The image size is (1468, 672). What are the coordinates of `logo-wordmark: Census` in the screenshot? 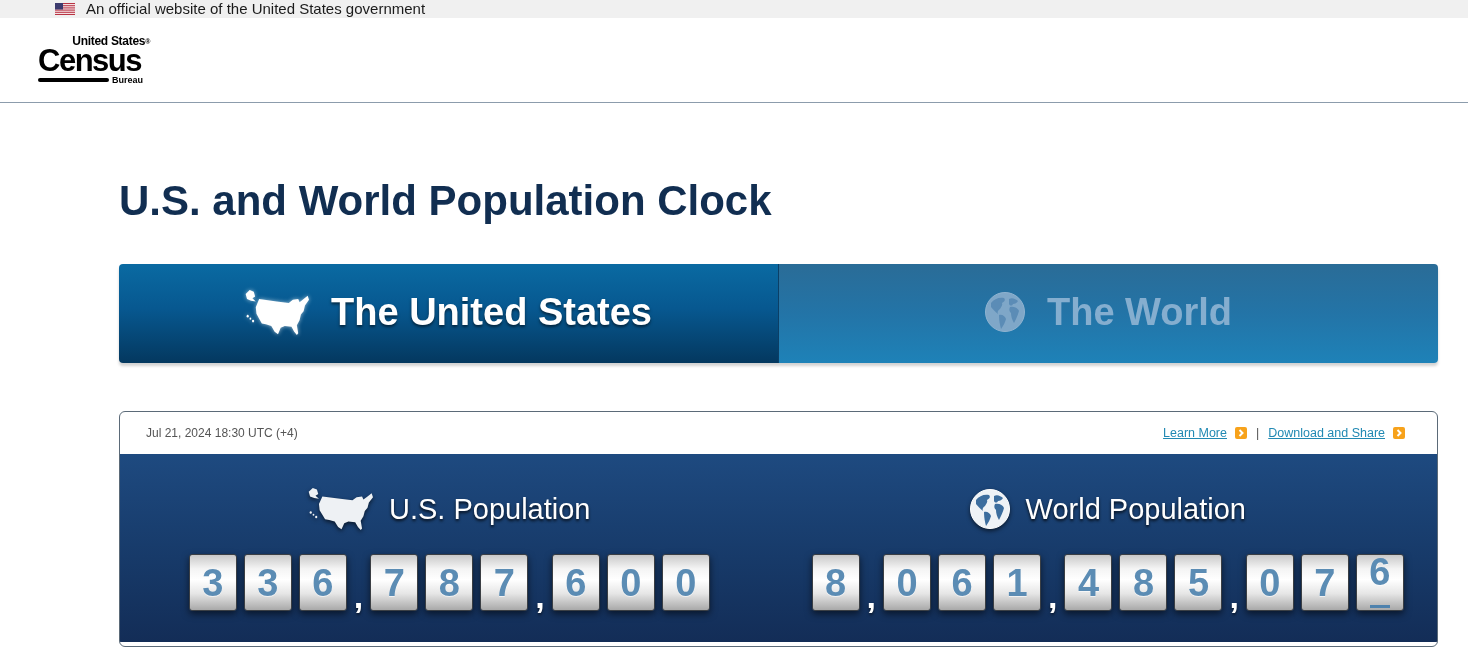 It's located at (90, 60).